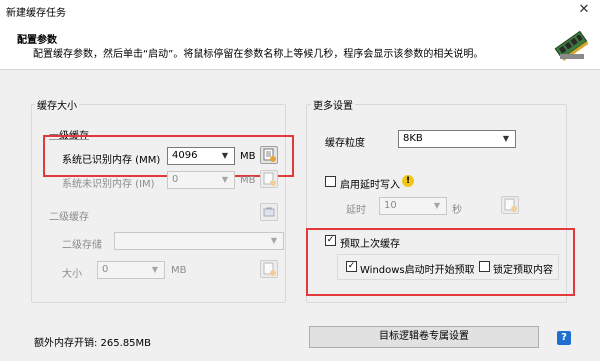 This screenshot has height=361, width=600. I want to click on level2-add-button, so click(269, 212).